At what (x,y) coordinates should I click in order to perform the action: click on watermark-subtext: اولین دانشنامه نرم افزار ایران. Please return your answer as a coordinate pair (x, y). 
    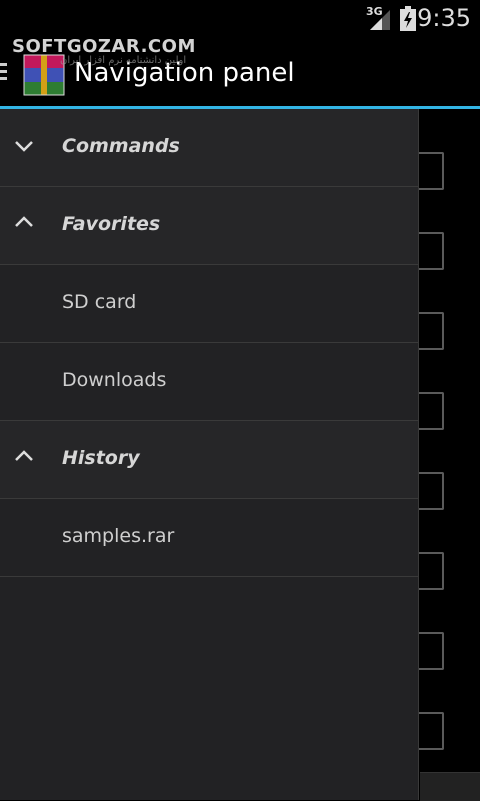
    Looking at the image, I should click on (123, 60).